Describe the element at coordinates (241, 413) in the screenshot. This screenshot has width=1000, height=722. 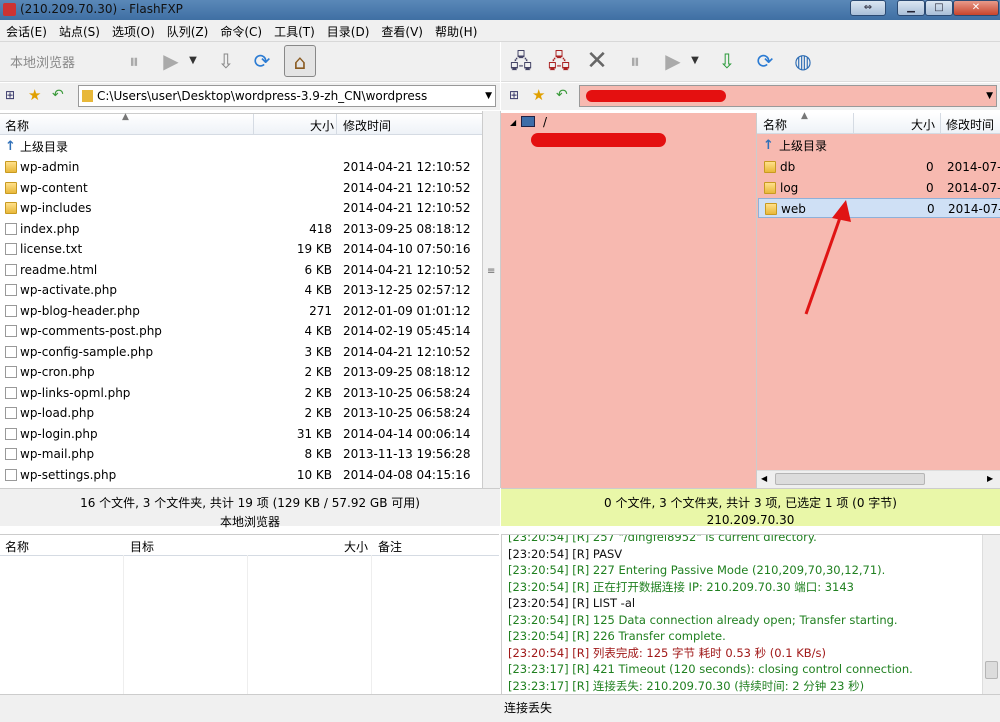
I see `table-row: wp-load.php 2 KB 2013-10-25 06:58:24` at that location.